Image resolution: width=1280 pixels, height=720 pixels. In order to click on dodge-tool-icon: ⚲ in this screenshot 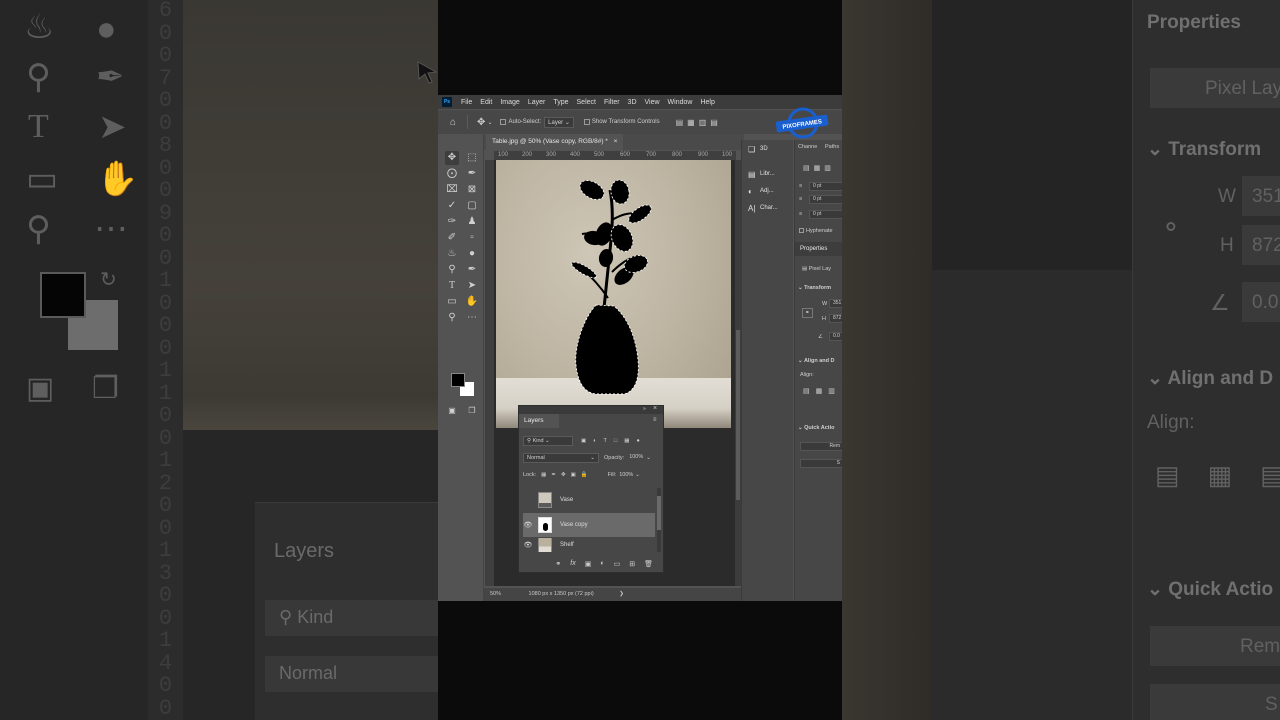, I will do `click(452, 270)`.